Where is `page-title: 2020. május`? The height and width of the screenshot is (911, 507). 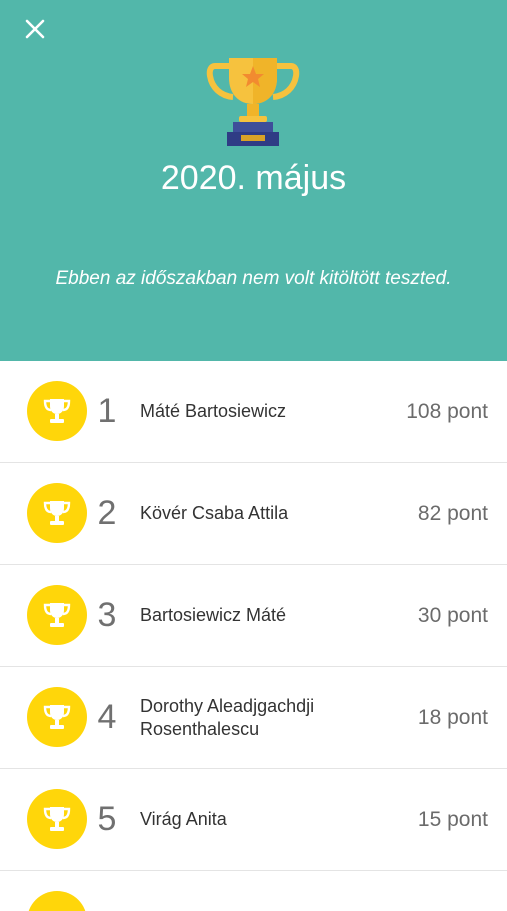 page-title: 2020. május is located at coordinates (253, 178).